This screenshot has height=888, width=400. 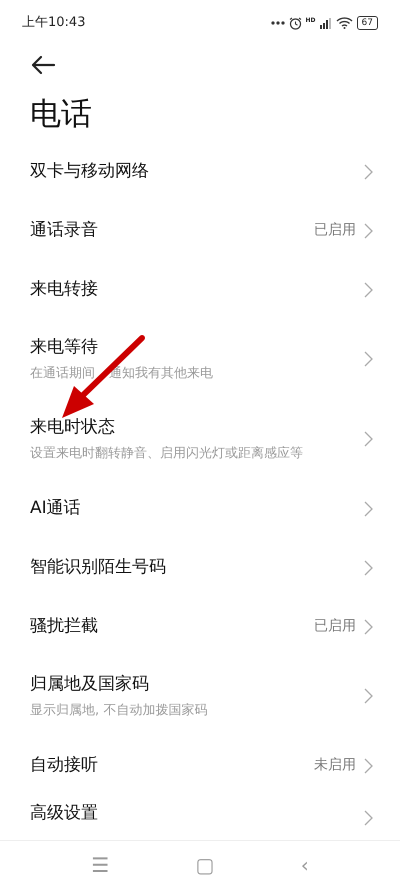 I want to click on item-title: 自动接听, so click(x=64, y=766).